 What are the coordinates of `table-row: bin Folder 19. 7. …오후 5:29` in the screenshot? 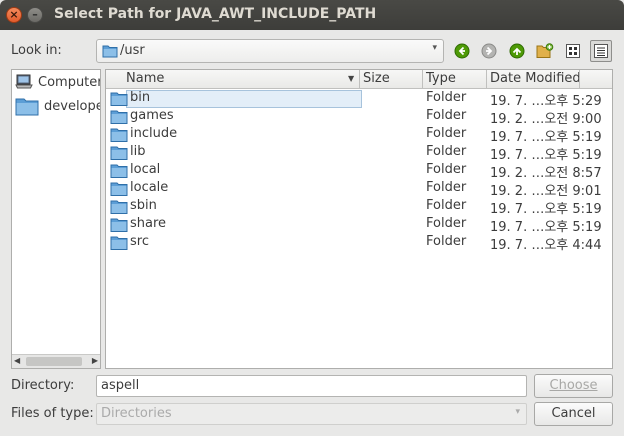 It's located at (359, 99).